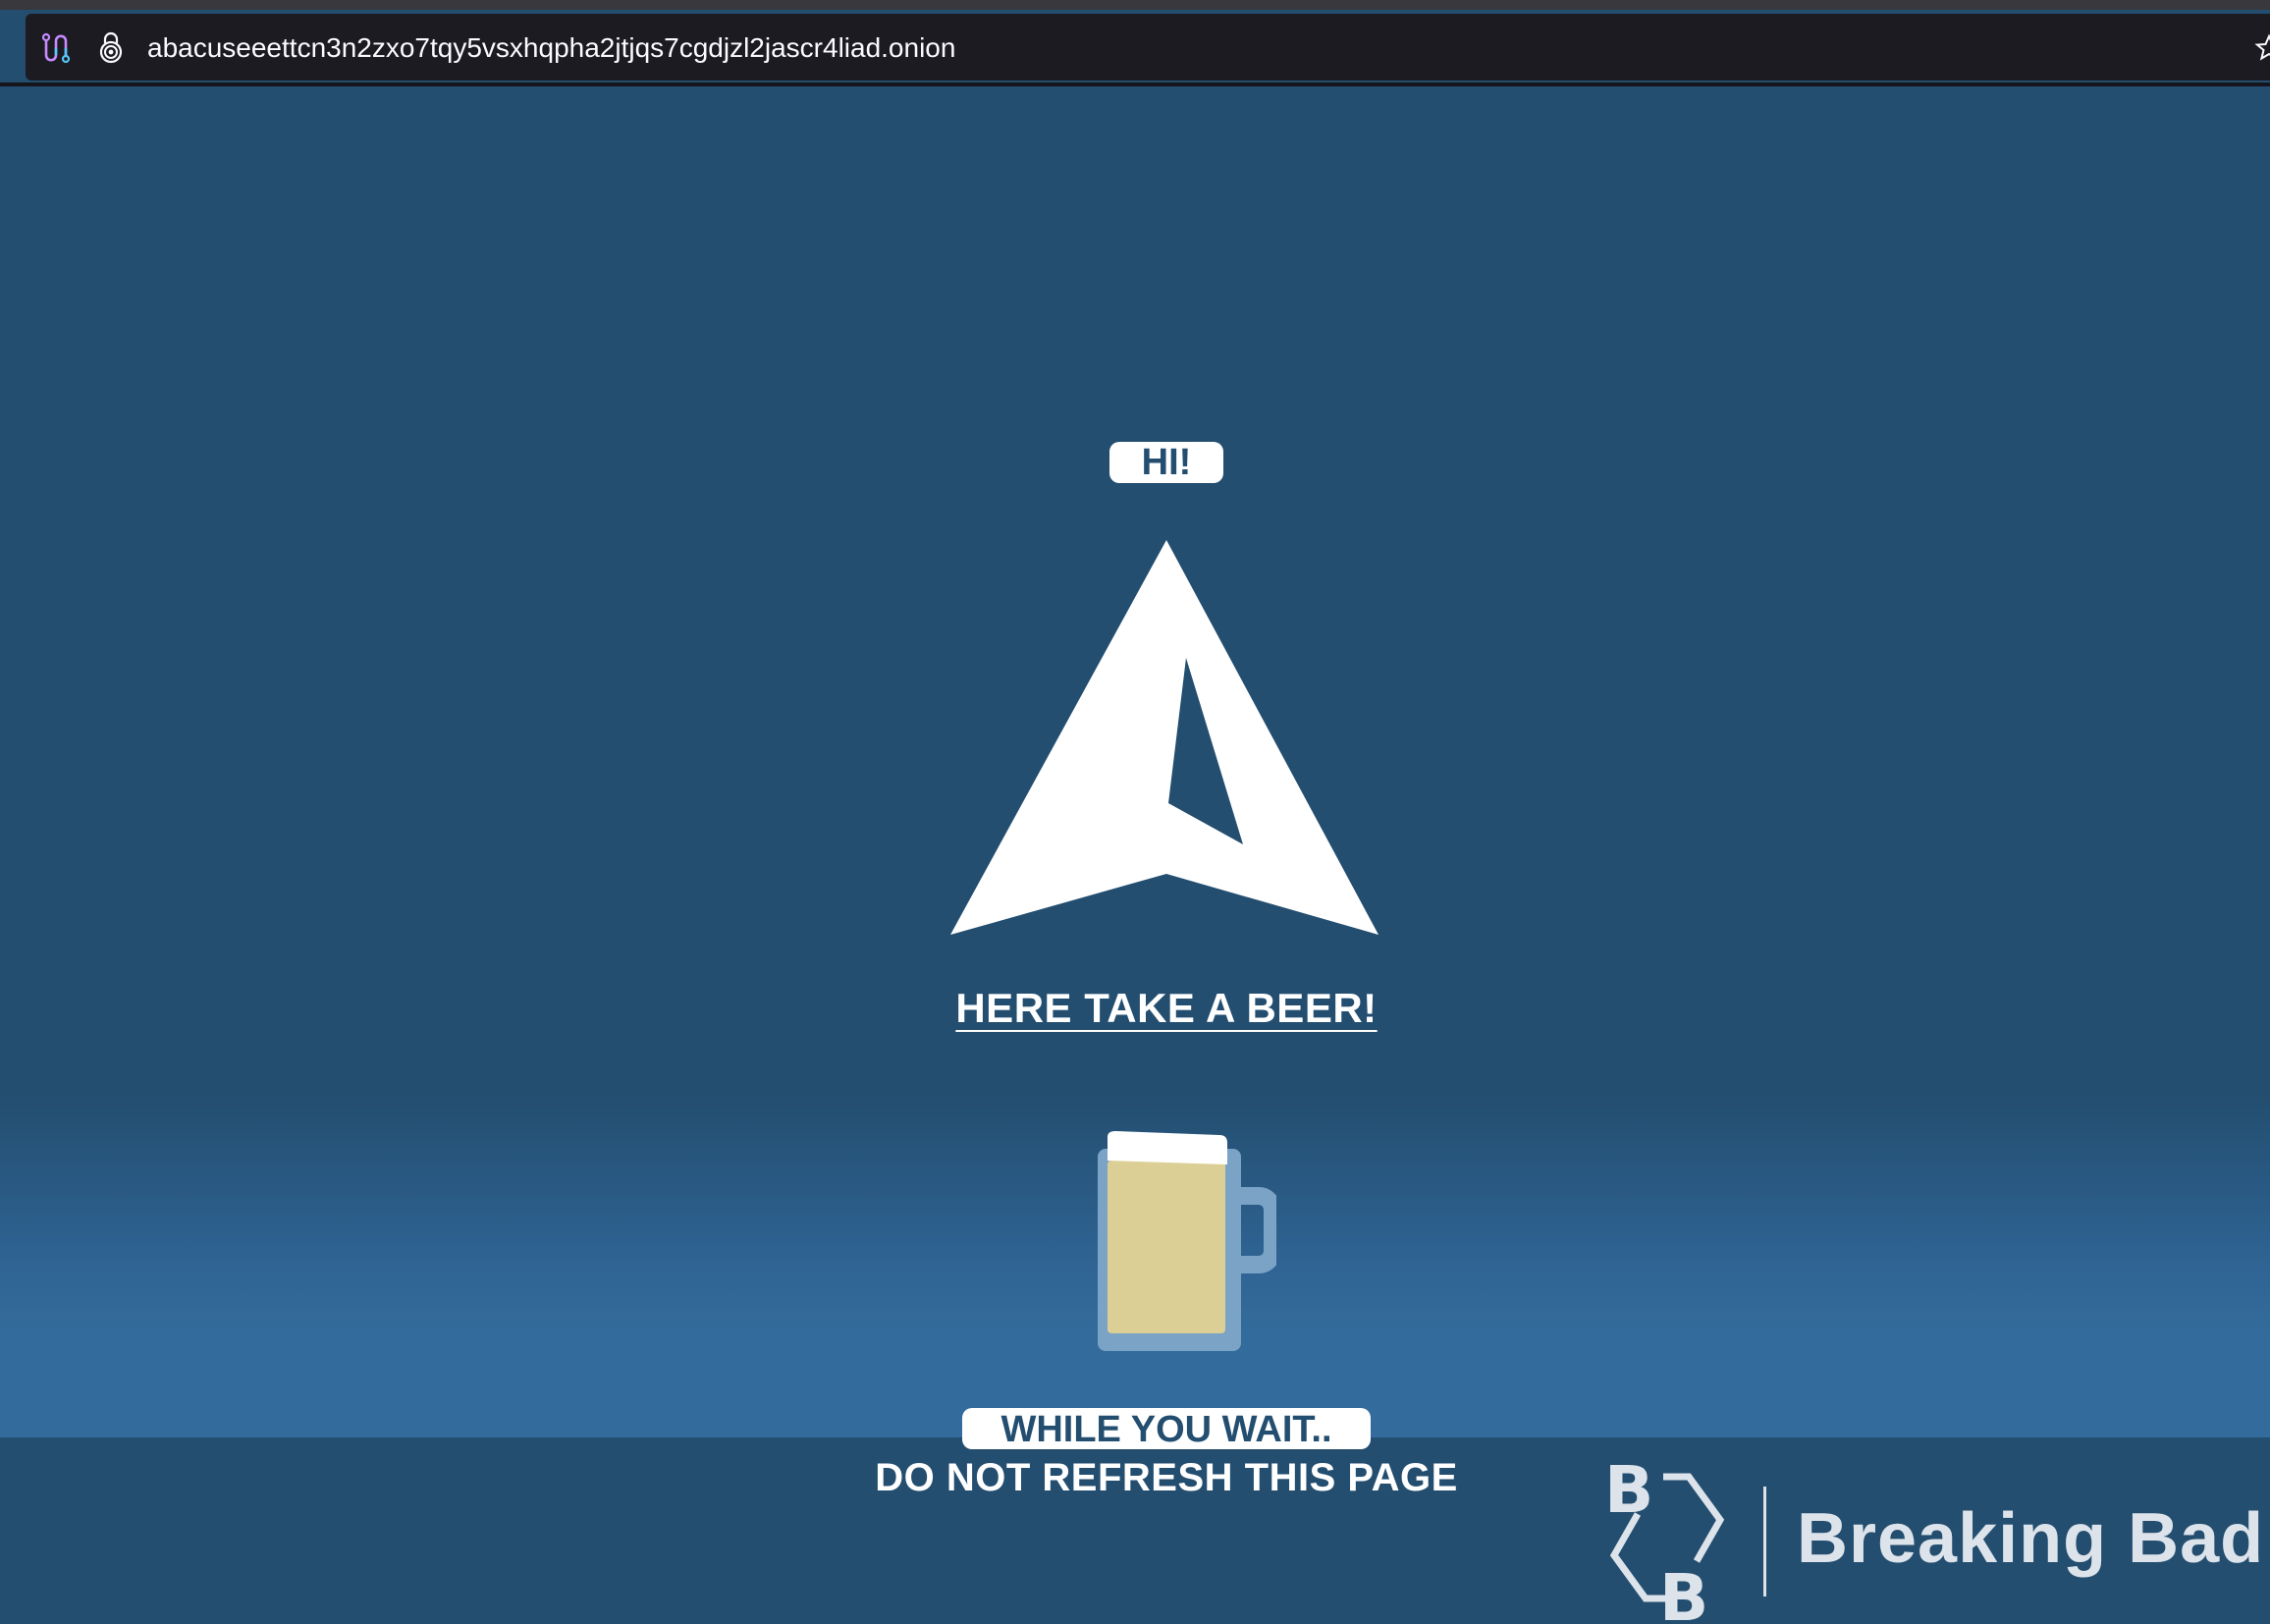  I want to click on watermark-divider, so click(1764, 1542).